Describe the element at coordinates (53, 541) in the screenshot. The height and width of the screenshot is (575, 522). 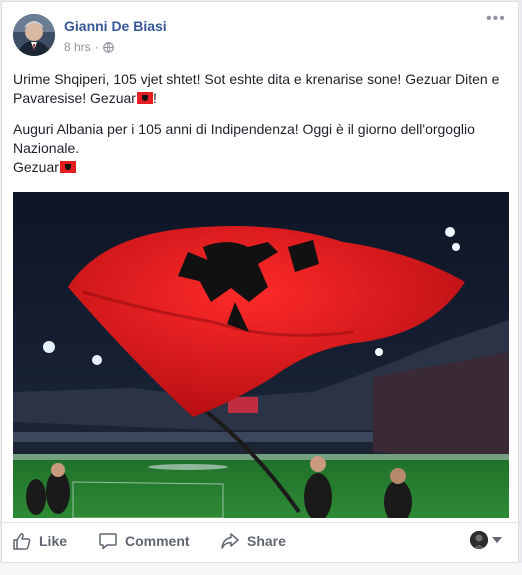
I see `like-label: Like` at that location.